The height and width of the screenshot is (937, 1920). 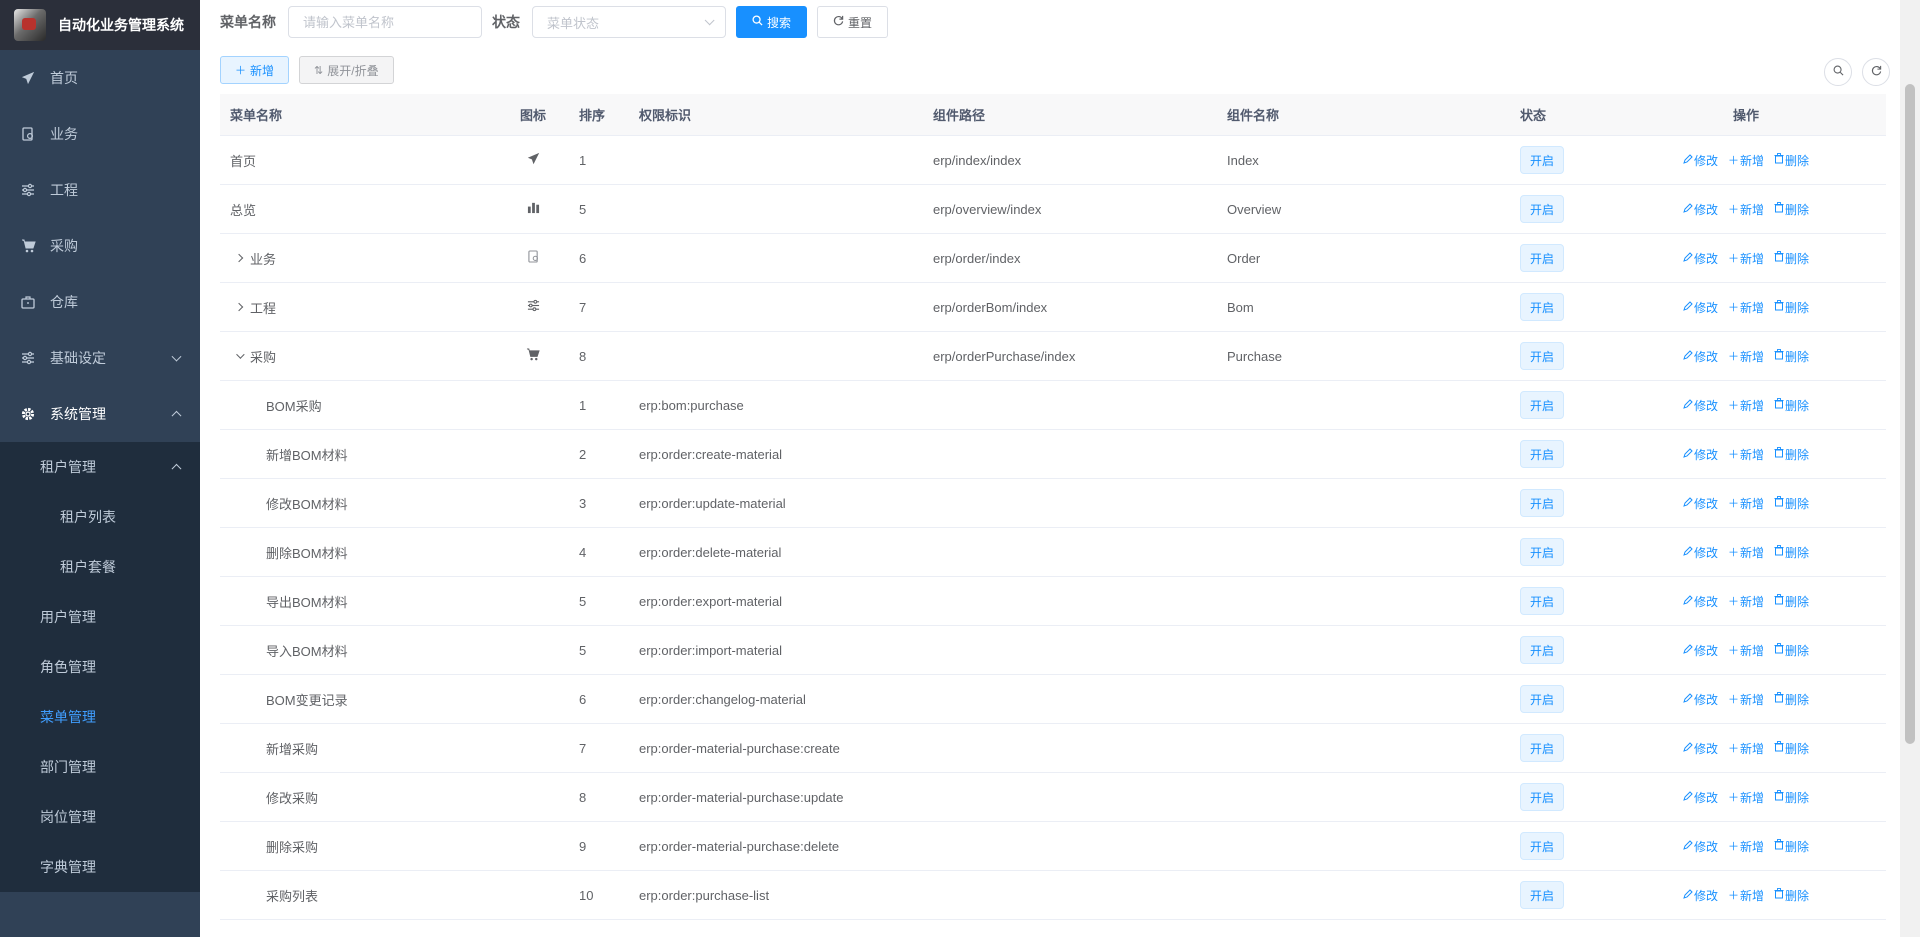 What do you see at coordinates (583, 846) in the screenshot?
I see `sort-cell: 9` at bounding box center [583, 846].